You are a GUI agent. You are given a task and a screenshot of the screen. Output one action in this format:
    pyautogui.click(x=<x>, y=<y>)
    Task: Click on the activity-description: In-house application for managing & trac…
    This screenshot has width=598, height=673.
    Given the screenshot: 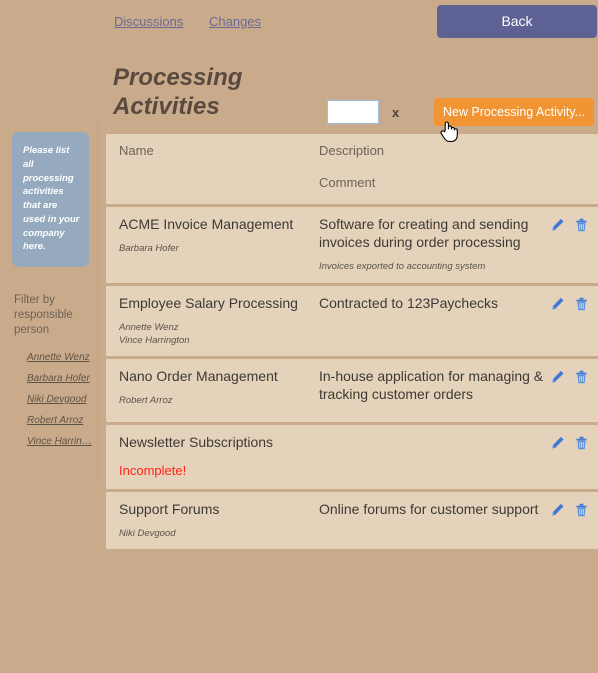 What is the action you would take?
    pyautogui.click(x=431, y=385)
    